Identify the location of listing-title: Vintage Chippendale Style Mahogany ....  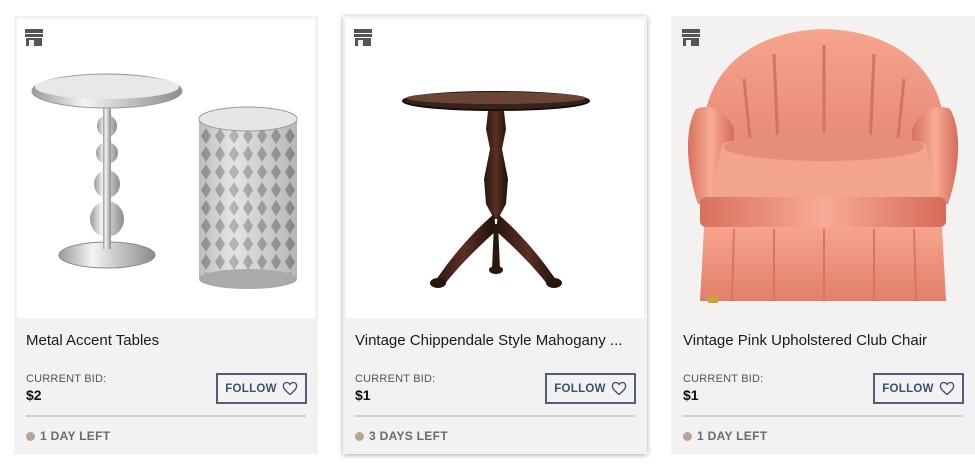
(497, 340).